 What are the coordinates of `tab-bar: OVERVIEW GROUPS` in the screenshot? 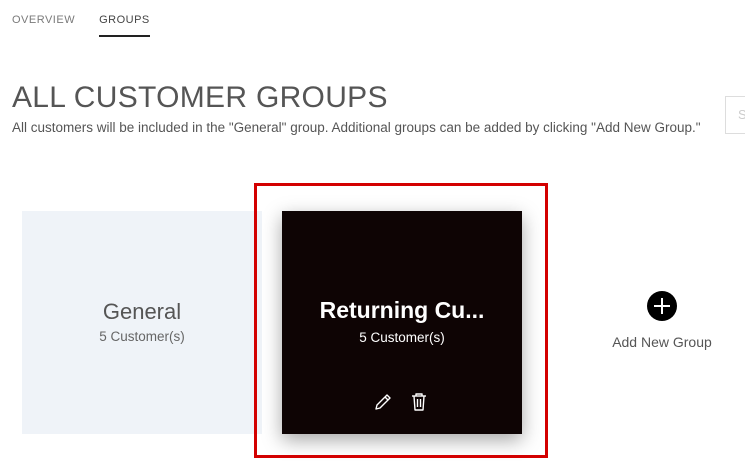 It's located at (81, 25).